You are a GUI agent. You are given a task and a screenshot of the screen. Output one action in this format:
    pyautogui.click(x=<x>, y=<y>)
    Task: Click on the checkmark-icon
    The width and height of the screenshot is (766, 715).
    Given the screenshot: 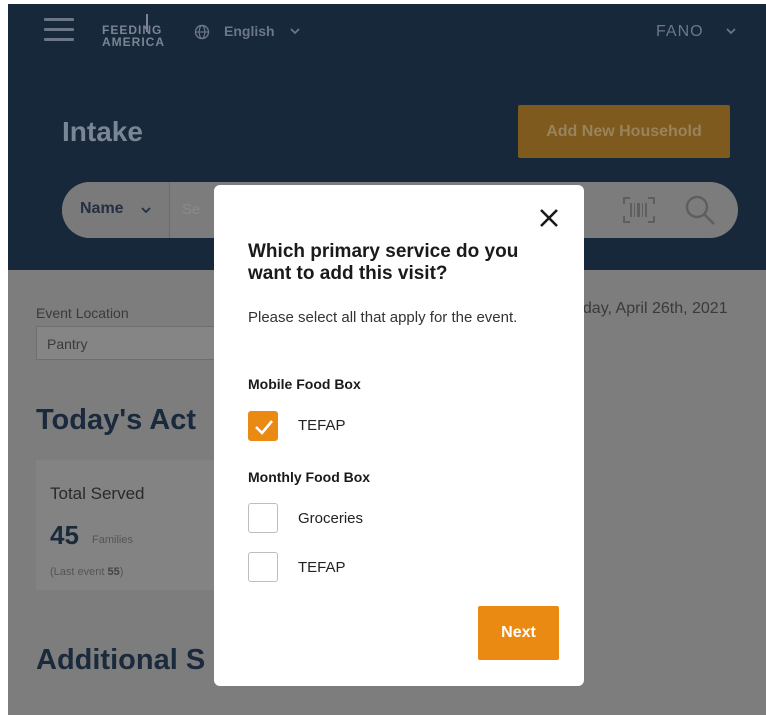 What is the action you would take?
    pyautogui.click(x=264, y=427)
    